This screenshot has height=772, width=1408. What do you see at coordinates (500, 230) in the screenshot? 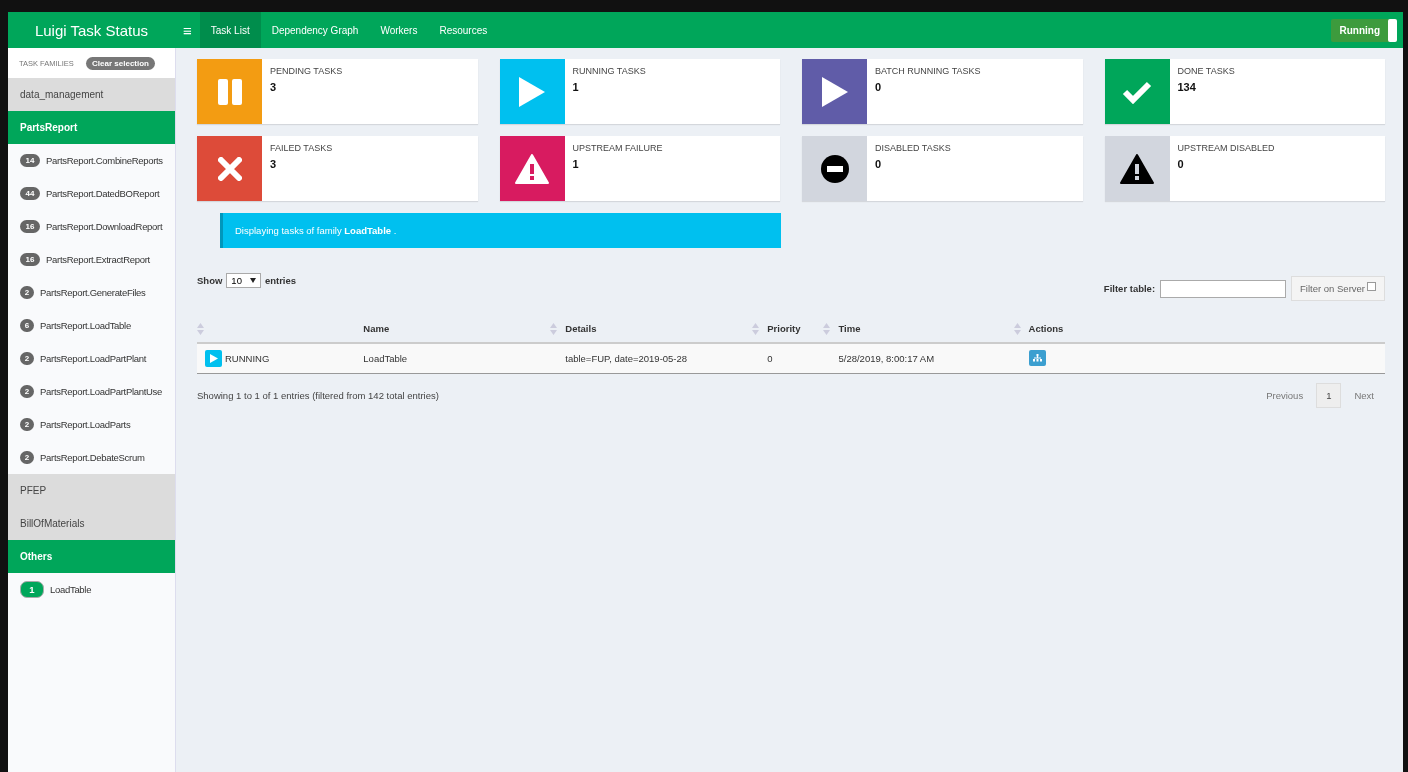
I see `info-banner: Displaying tasks of family LoadTable .` at bounding box center [500, 230].